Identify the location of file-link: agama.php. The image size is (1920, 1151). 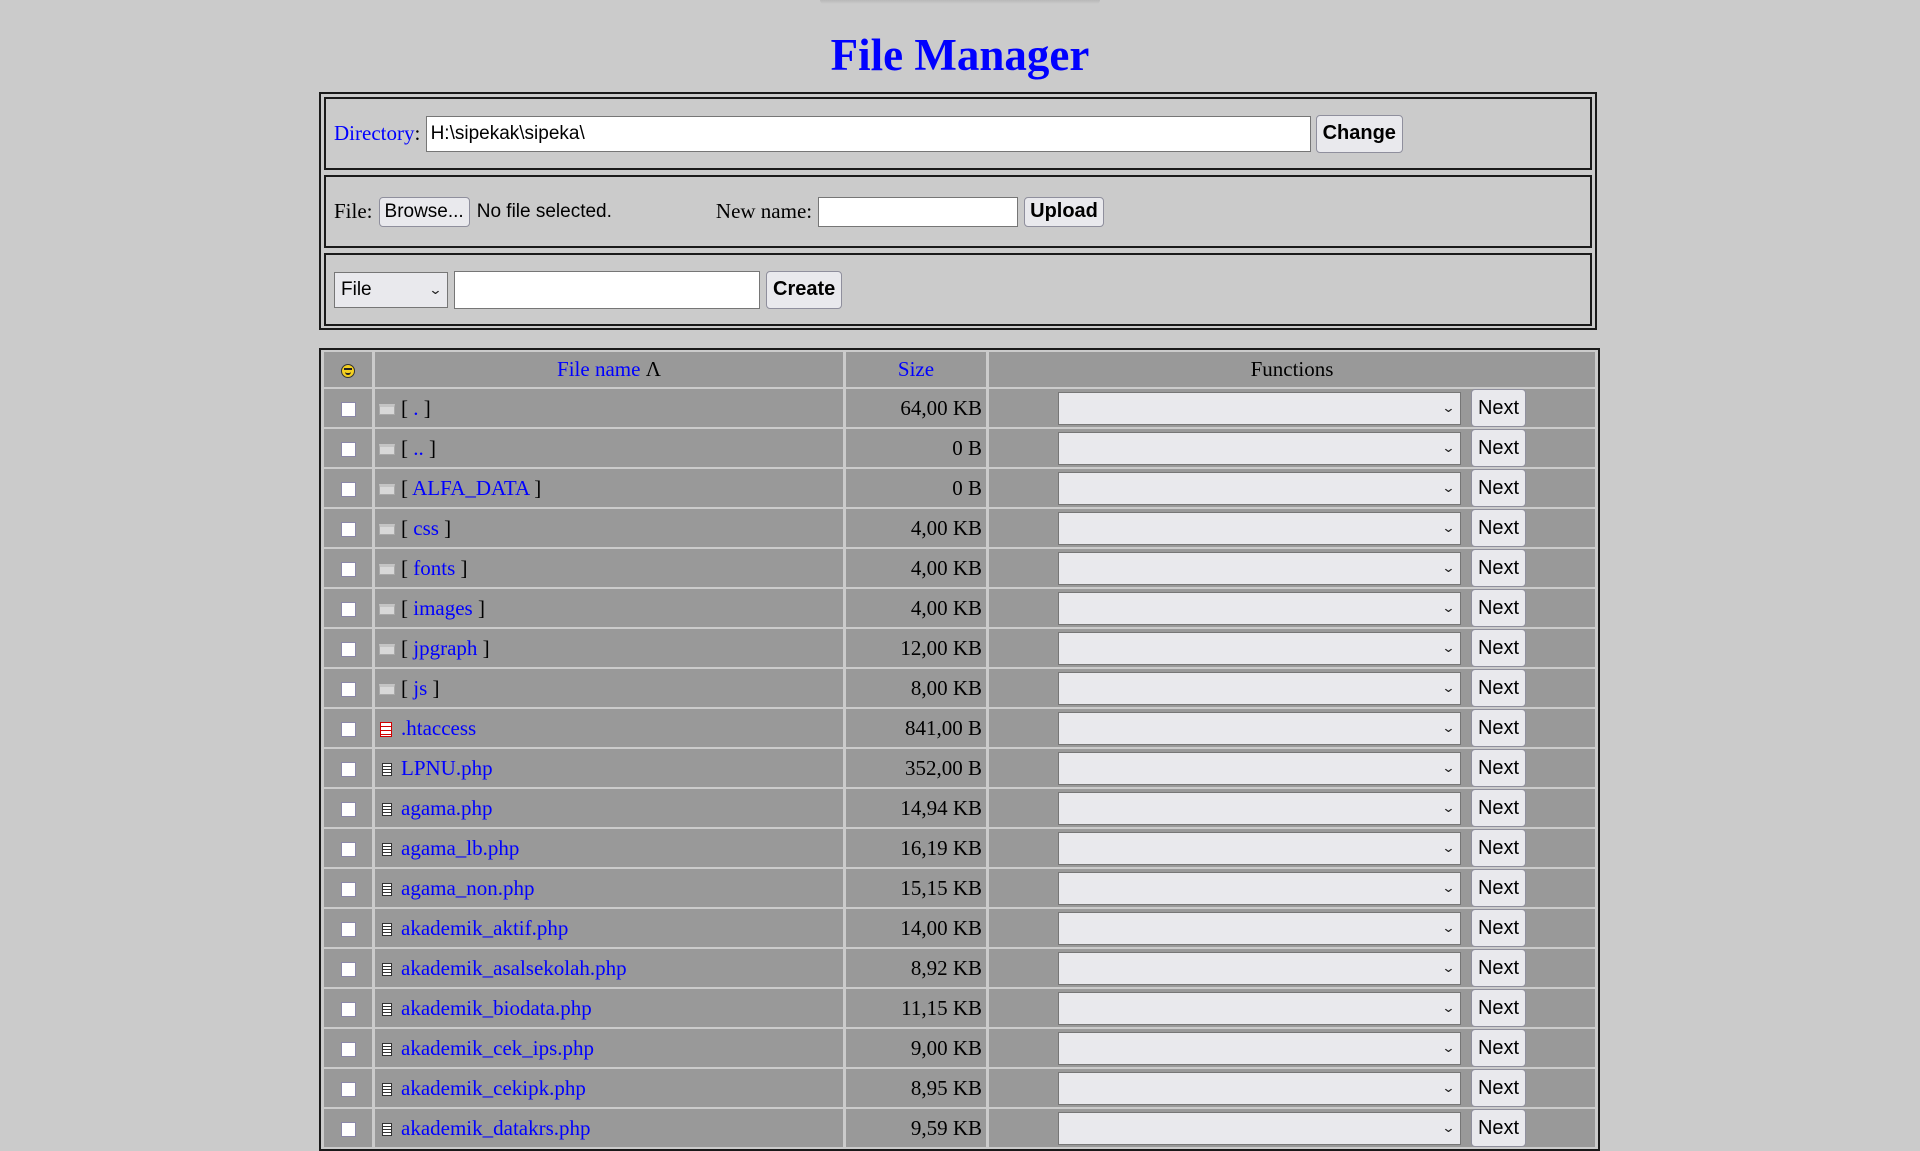
(447, 808).